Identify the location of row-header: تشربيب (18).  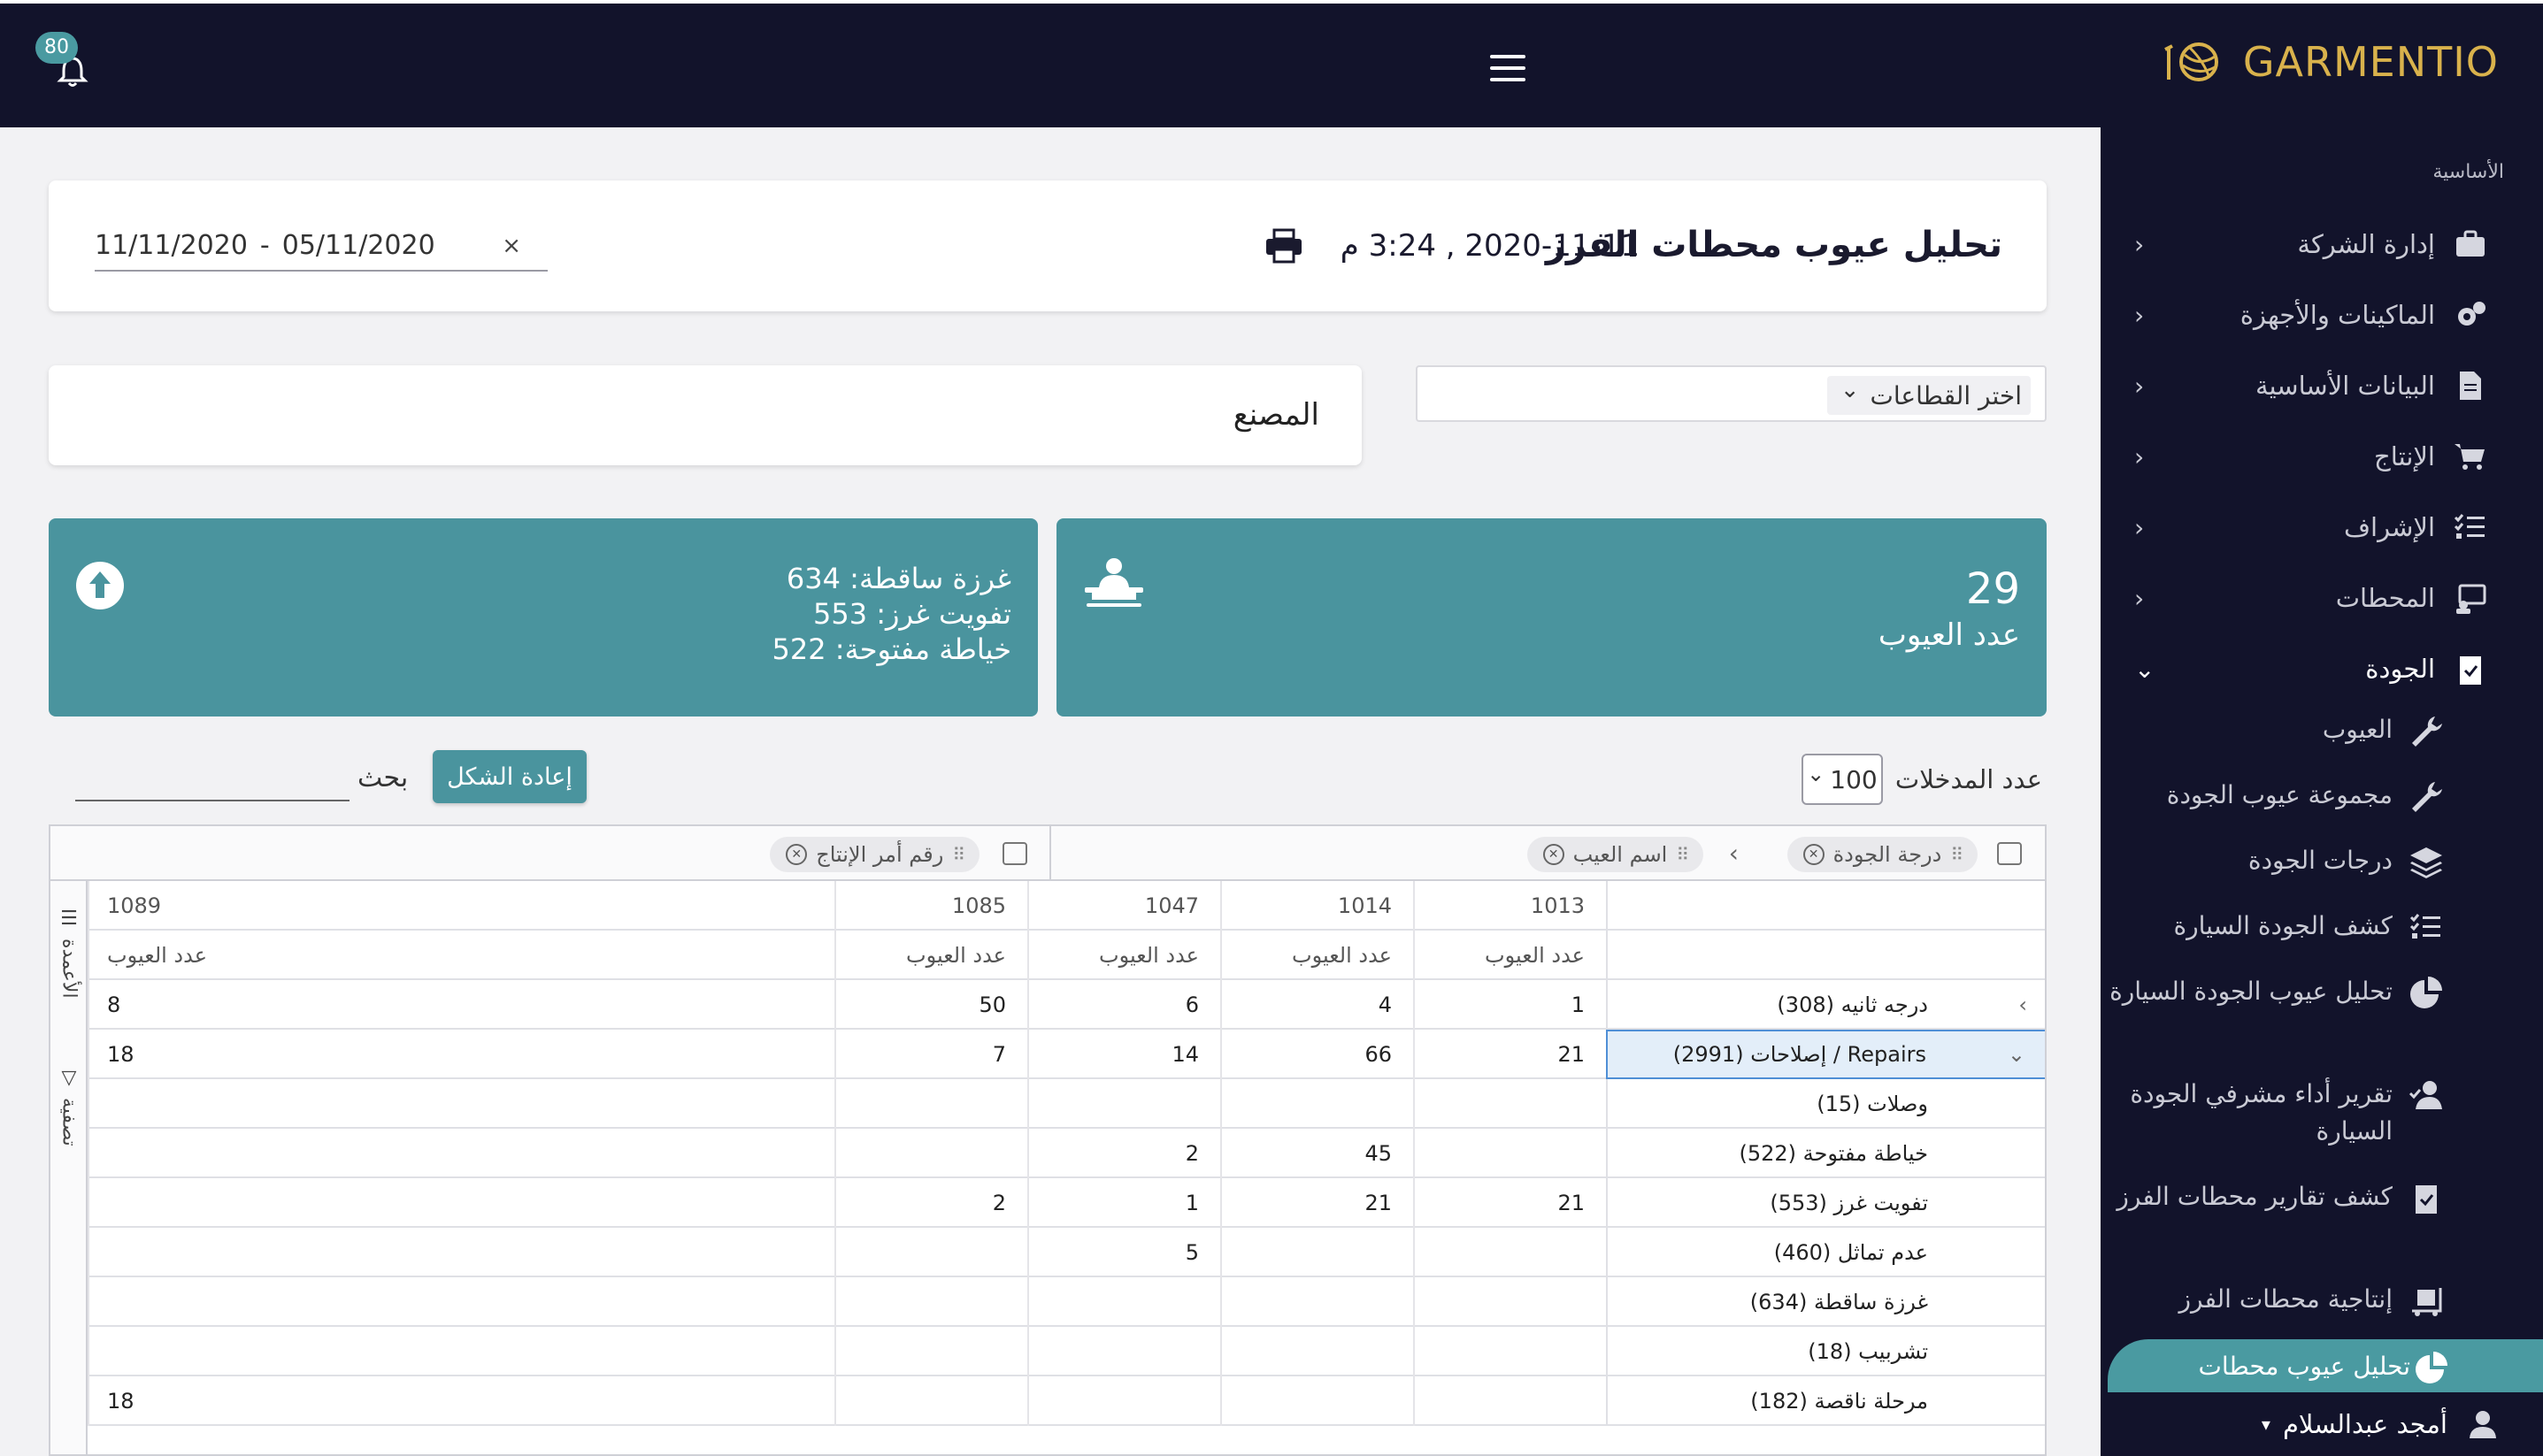
(1825, 1351).